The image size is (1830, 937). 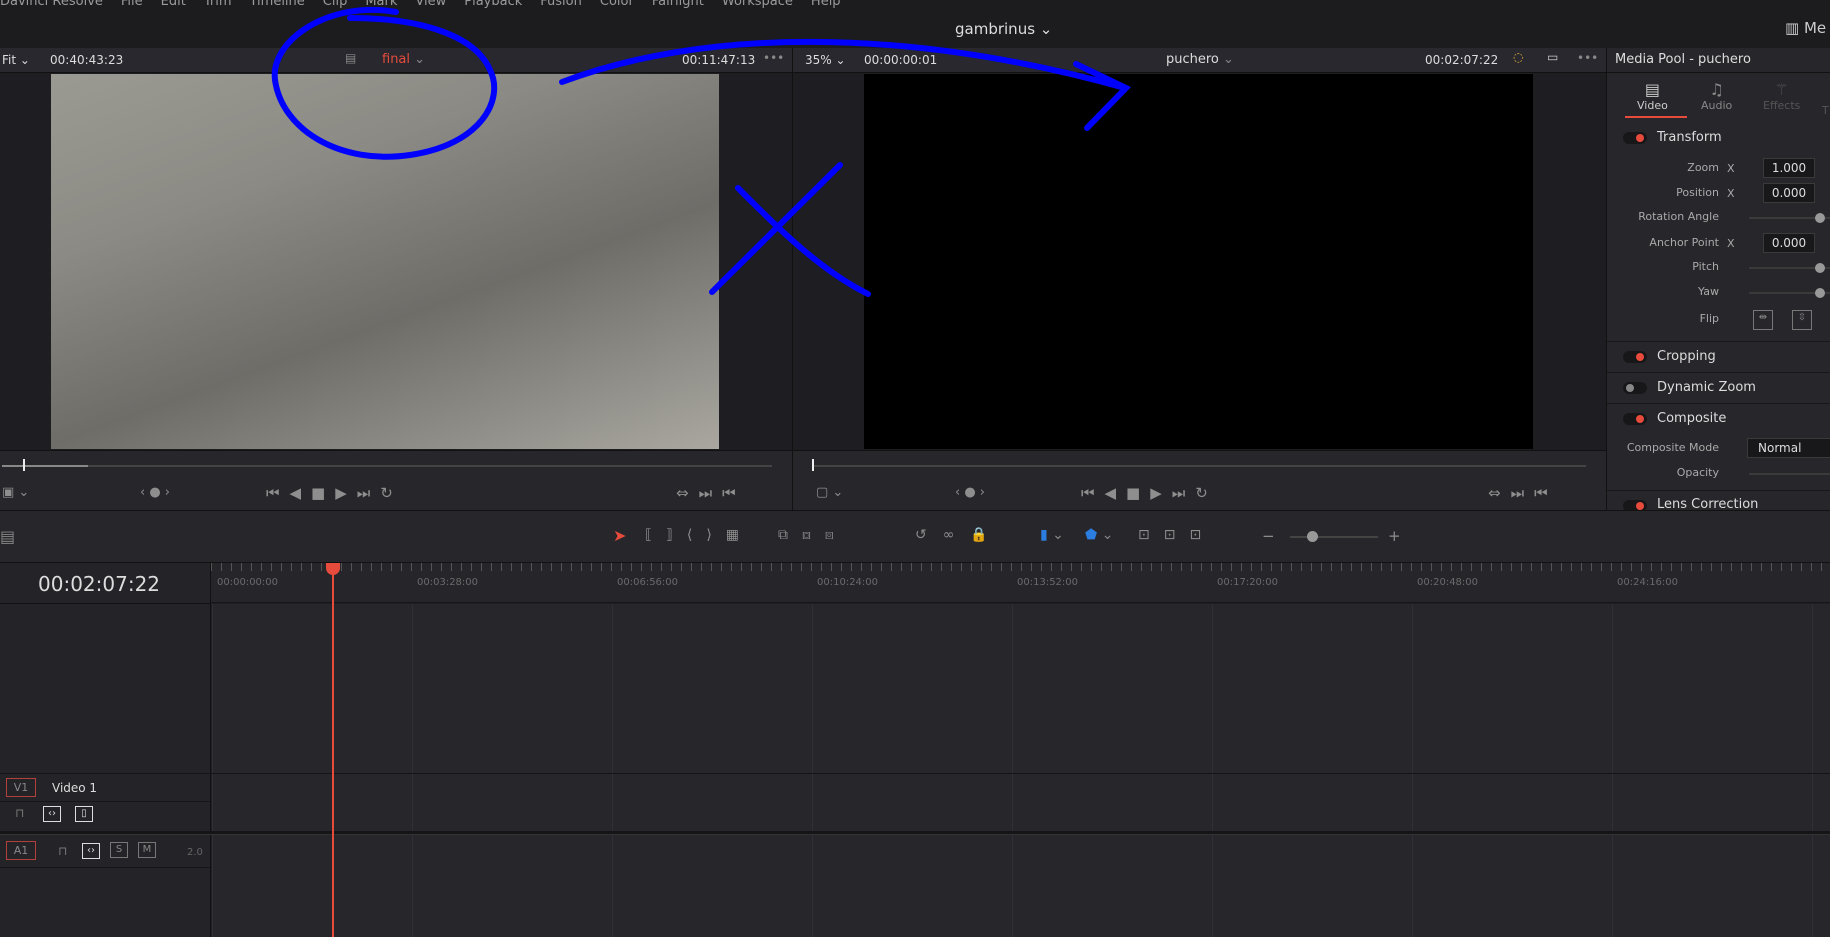 What do you see at coordinates (1102, 96) in the screenshot?
I see `annotation-arrowhead` at bounding box center [1102, 96].